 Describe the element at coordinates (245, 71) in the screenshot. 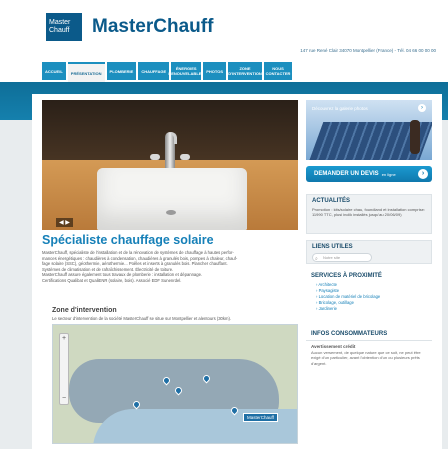

I see `nav-zone: ZONE D'INTERVENTION` at that location.